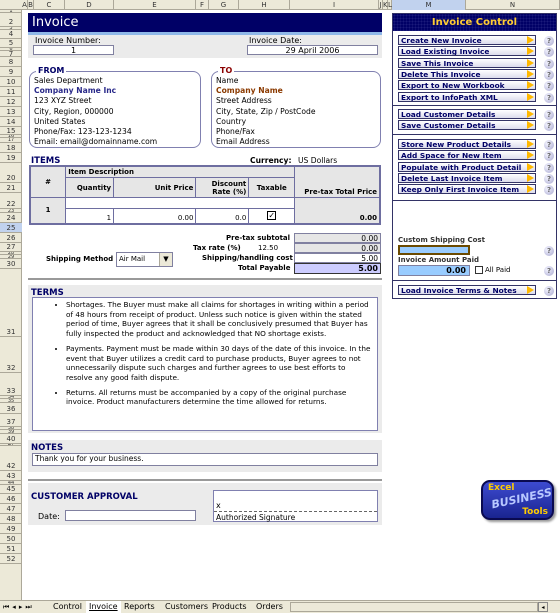  Describe the element at coordinates (130, 515) in the screenshot. I see `approval-date-field` at that location.